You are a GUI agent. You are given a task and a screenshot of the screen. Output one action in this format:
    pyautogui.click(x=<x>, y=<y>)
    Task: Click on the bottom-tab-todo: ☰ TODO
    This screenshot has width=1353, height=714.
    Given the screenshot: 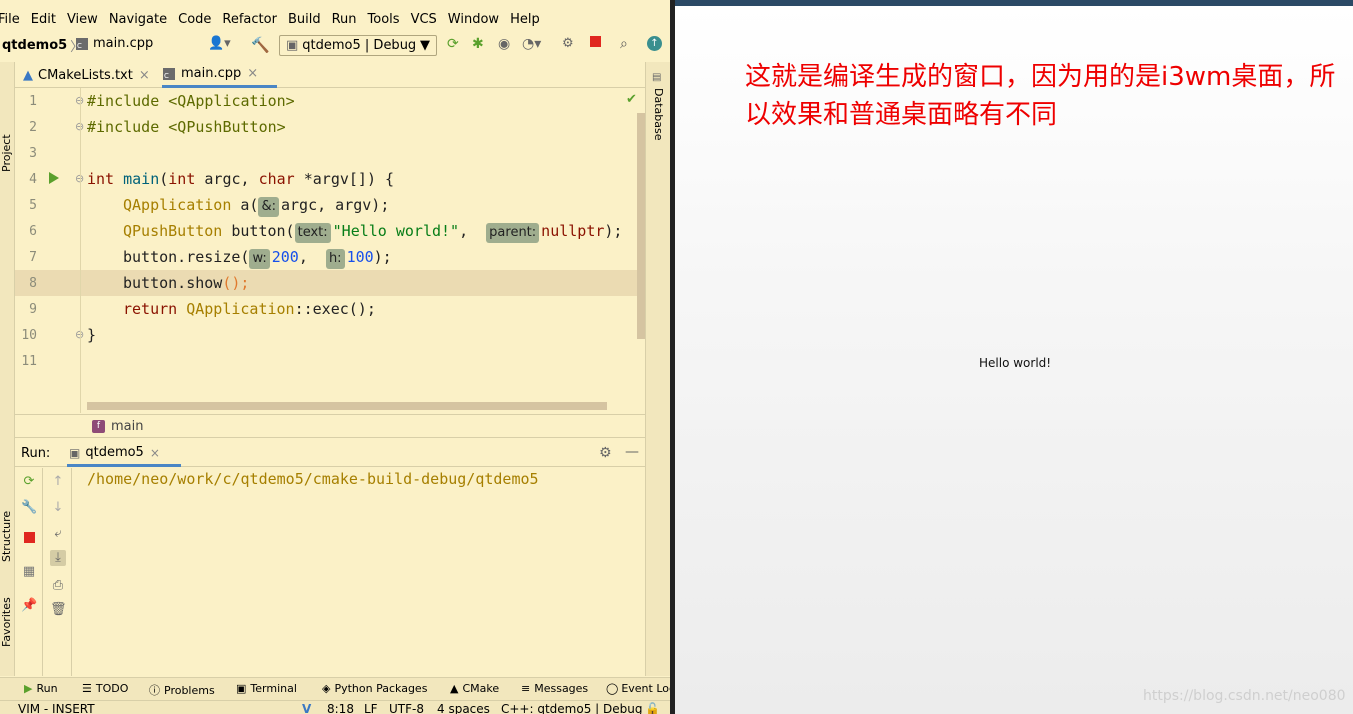 What is the action you would take?
    pyautogui.click(x=105, y=688)
    